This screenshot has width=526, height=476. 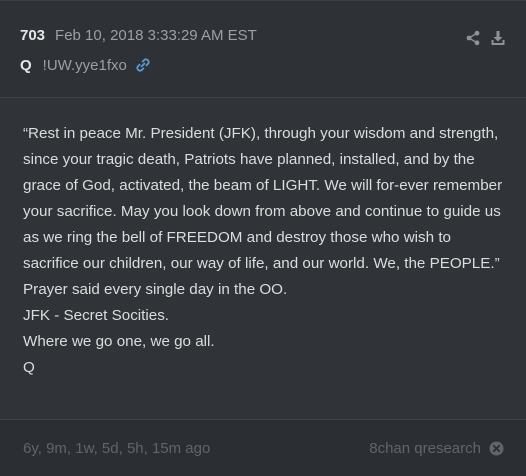 I want to click on share-icon, so click(x=473, y=38).